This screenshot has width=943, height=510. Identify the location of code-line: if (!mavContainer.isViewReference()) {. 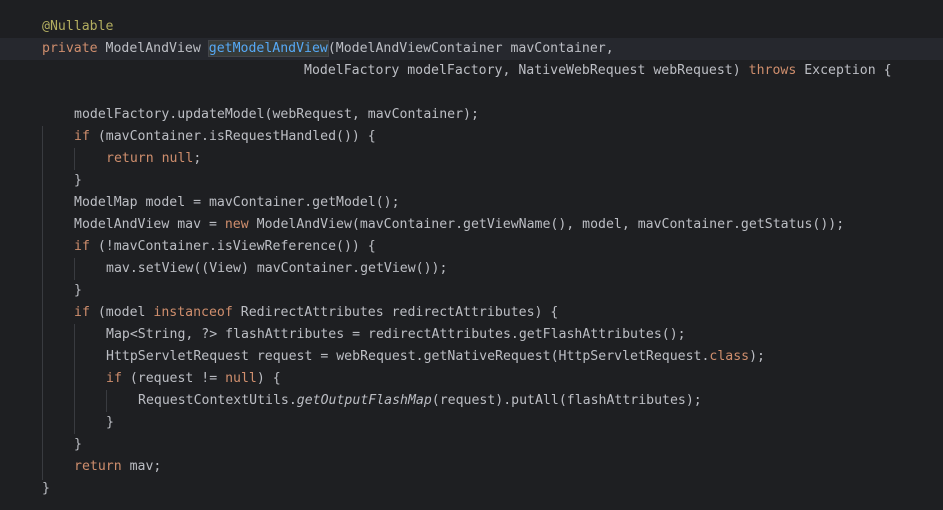
(471, 247).